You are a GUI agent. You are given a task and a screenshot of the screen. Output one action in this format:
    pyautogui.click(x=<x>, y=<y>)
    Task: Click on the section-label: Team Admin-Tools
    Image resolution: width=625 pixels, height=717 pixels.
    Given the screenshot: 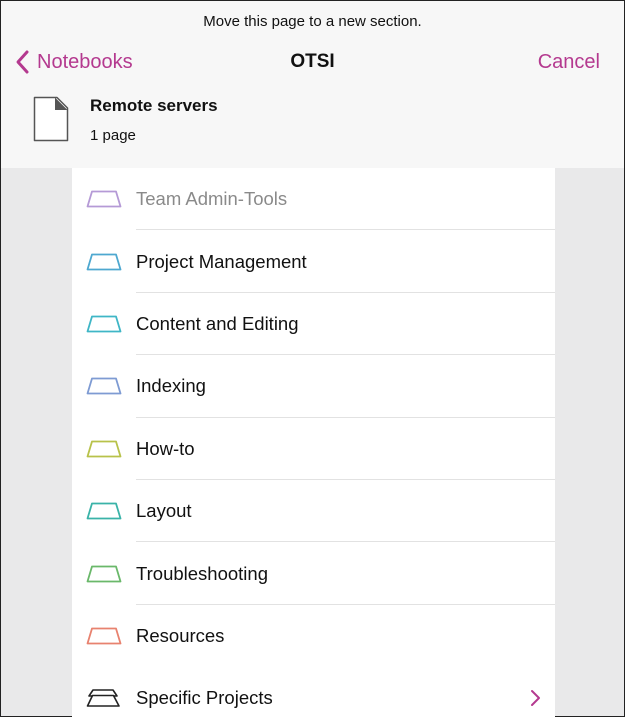 What is the action you would take?
    pyautogui.click(x=212, y=199)
    